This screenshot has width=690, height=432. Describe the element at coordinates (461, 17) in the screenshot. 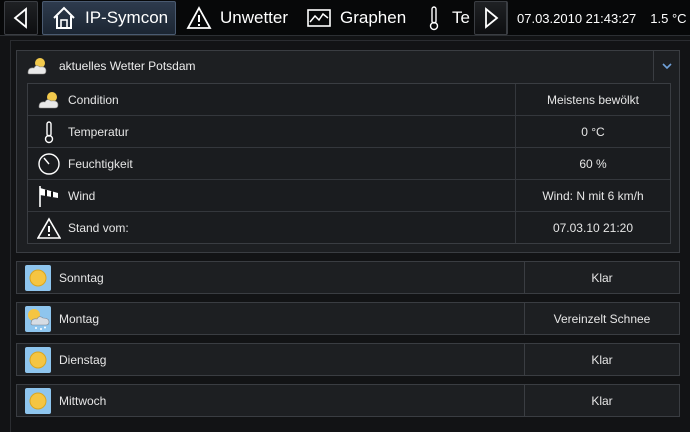

I see `tab-label: Te` at that location.